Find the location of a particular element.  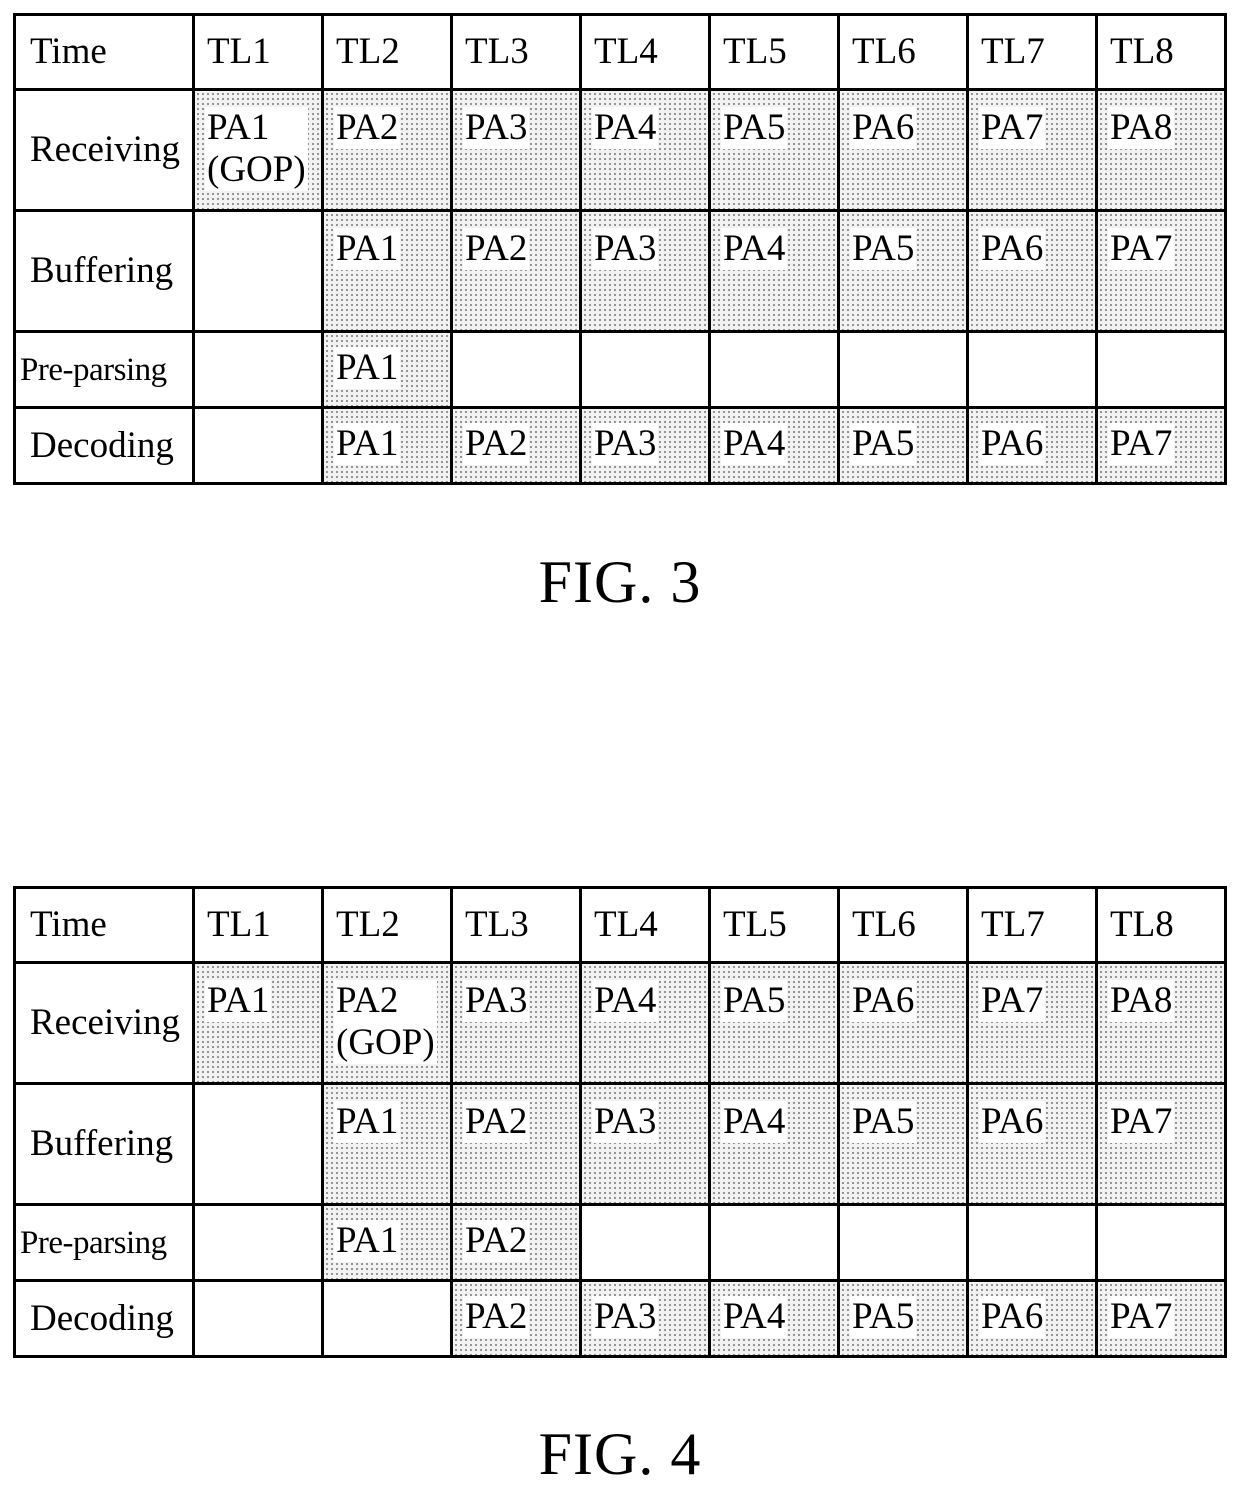

stage-row-decoding: Decoding PA1 PA2 PA3 PA4 PA5 PA6 PA7 is located at coordinates (620, 445).